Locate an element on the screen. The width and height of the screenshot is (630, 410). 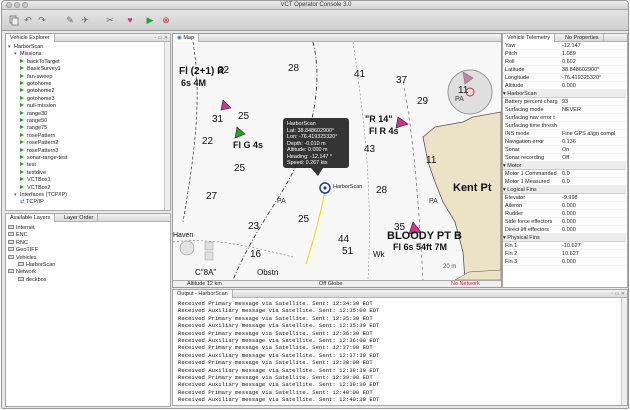
telemetry-row: INS mode Fine GPS align compl is located at coordinates (564, 134).